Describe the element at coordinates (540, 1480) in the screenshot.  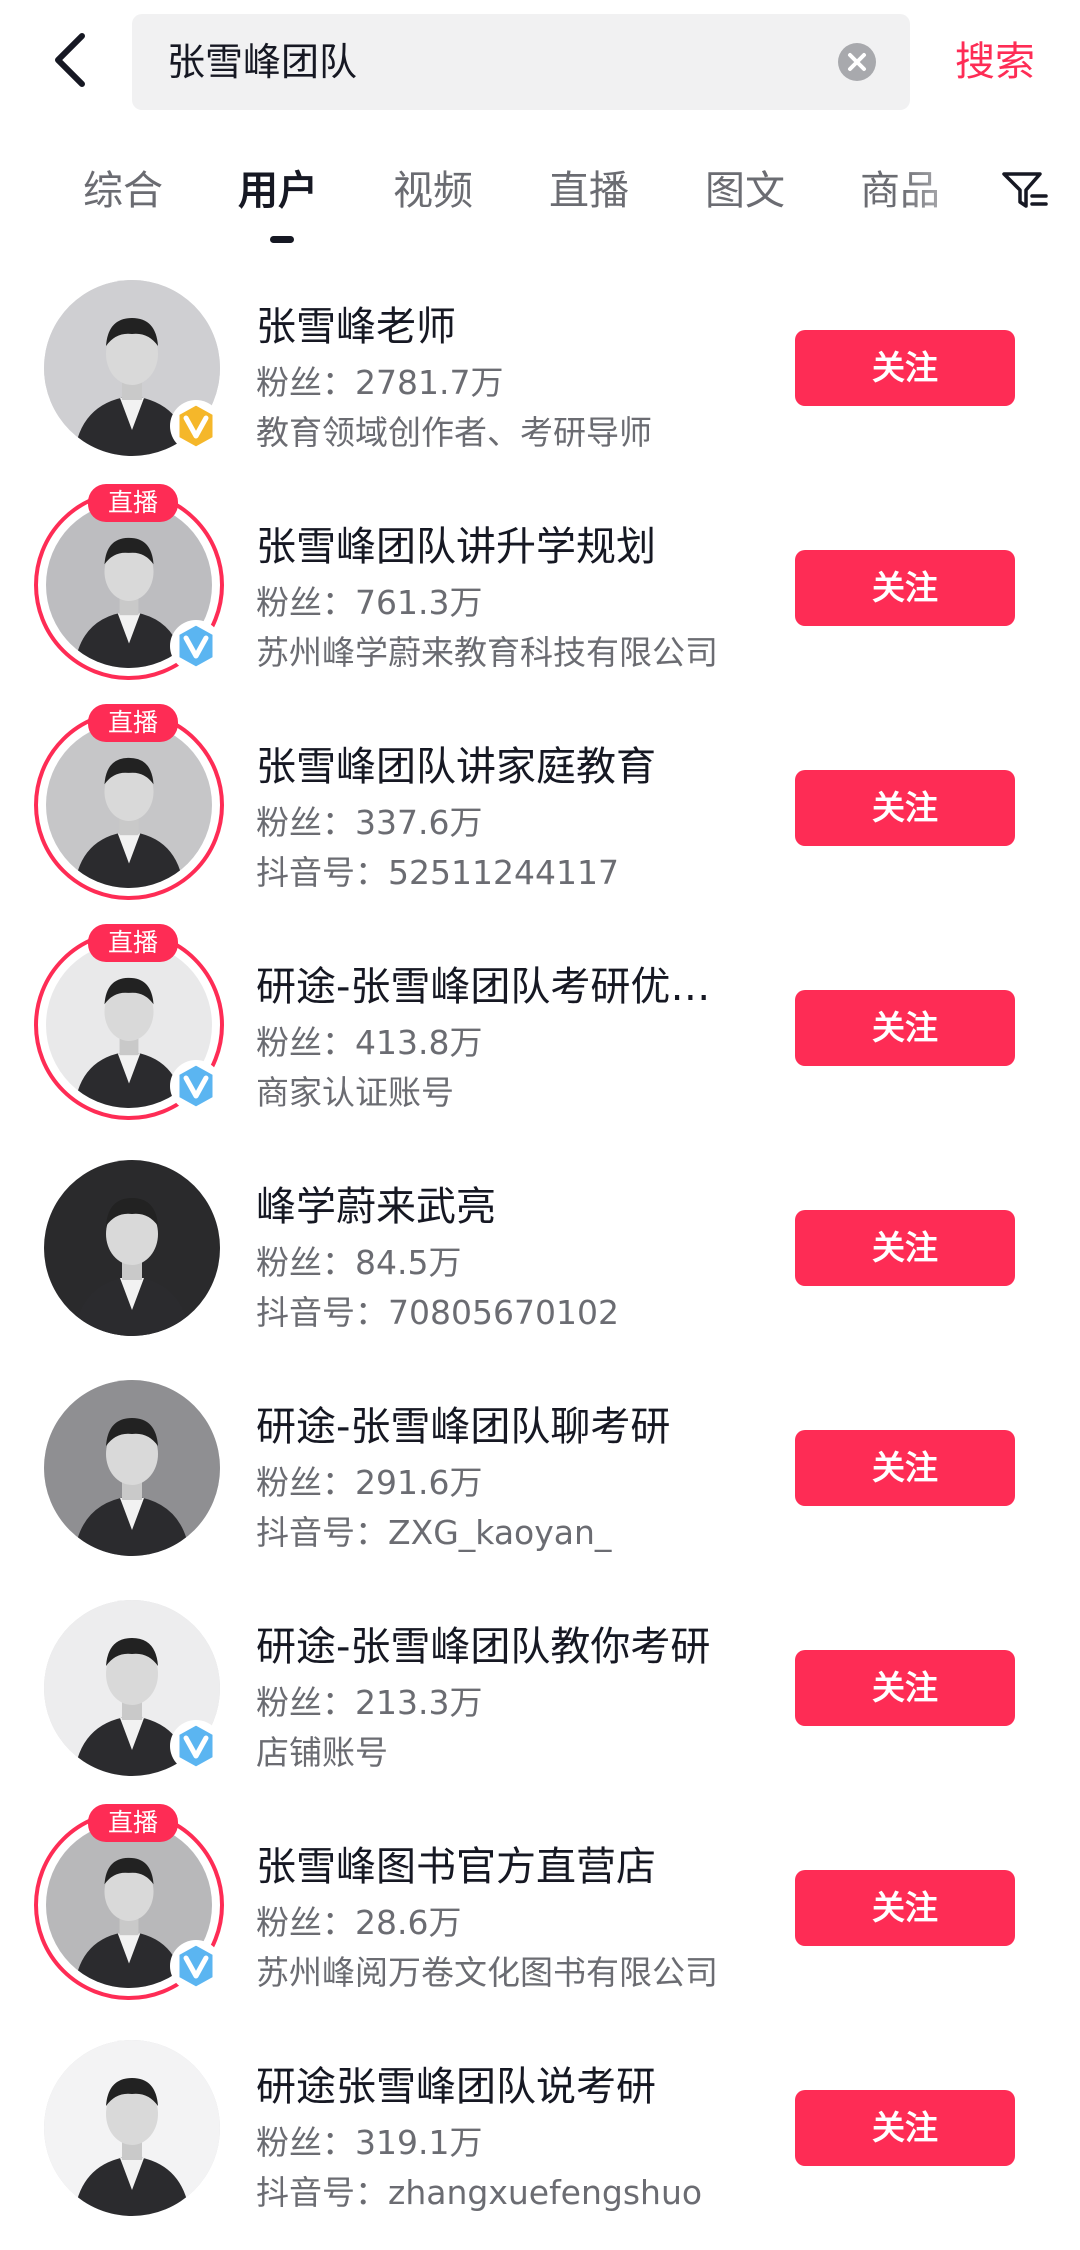
I see `user-result-row: 研途-张雪峰团队聊考研 粉丝：291.6万 抖音号：ZXG_kaoyan_ 关注` at that location.